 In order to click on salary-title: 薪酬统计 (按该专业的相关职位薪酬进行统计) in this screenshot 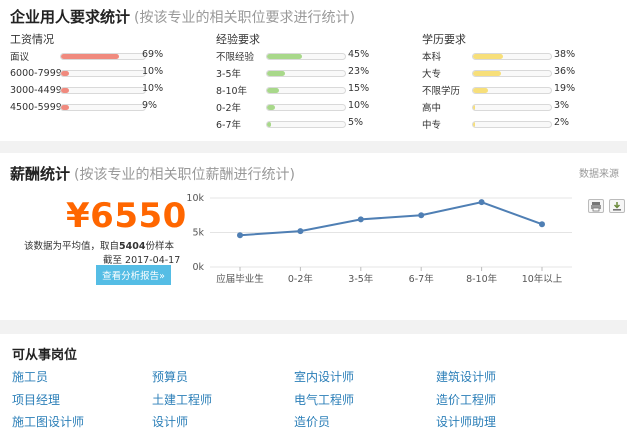, I will do `click(152, 173)`.